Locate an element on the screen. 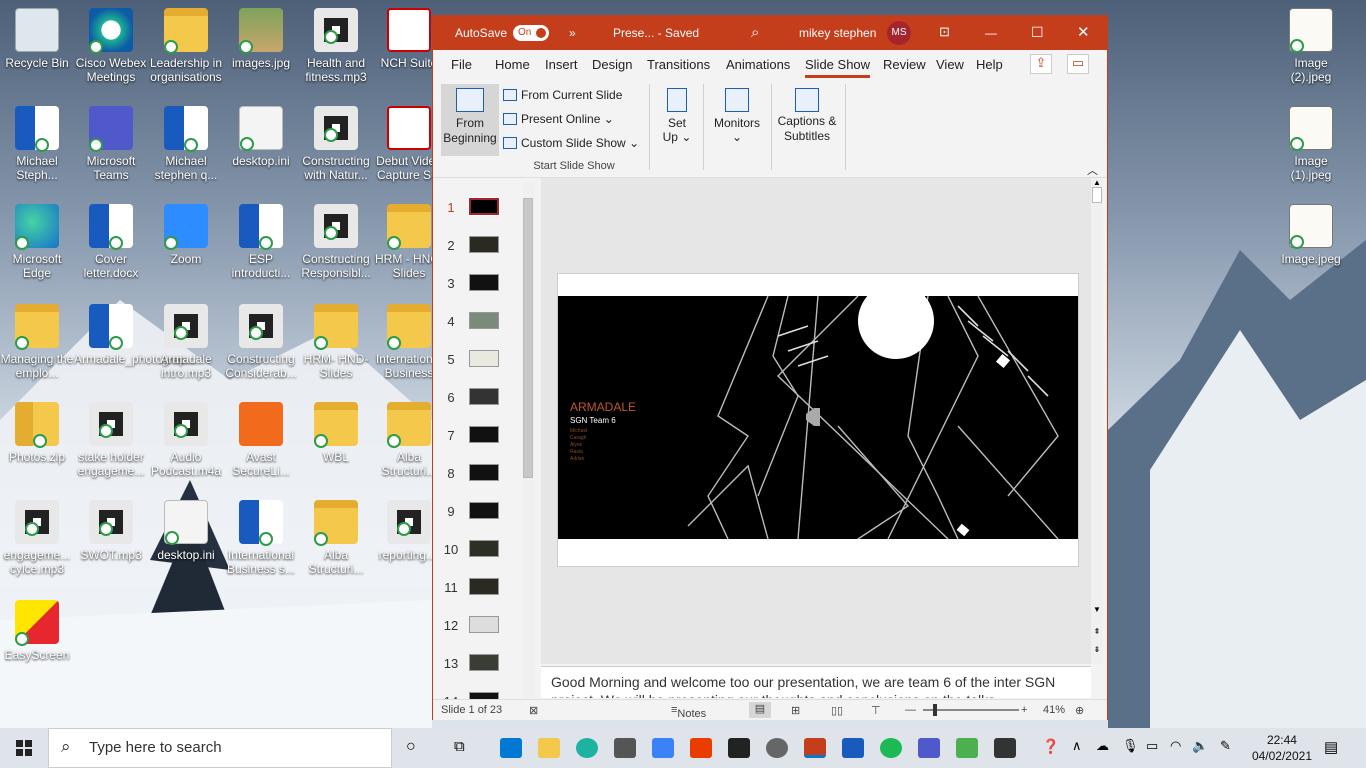  debut-capture-icon is located at coordinates (1005, 748).